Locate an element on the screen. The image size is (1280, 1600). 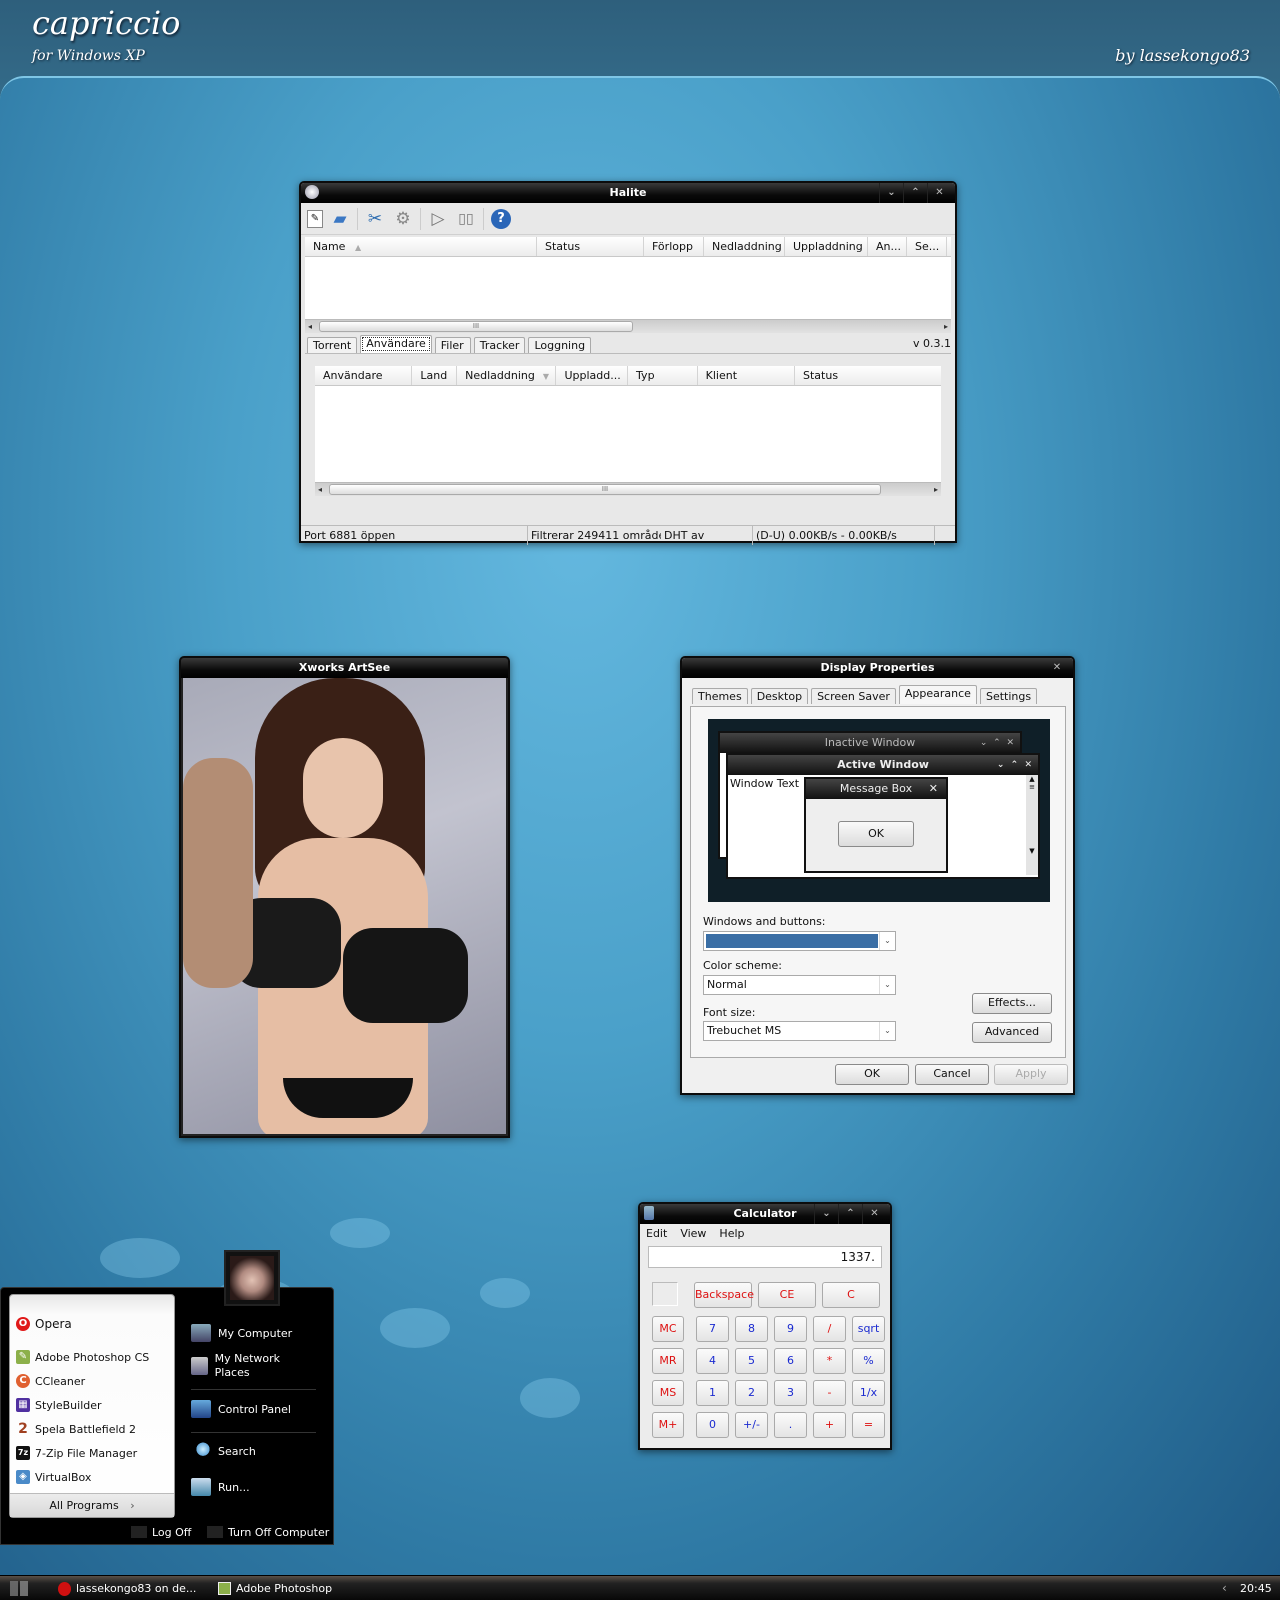
calc-key: . is located at coordinates (790, 1425).